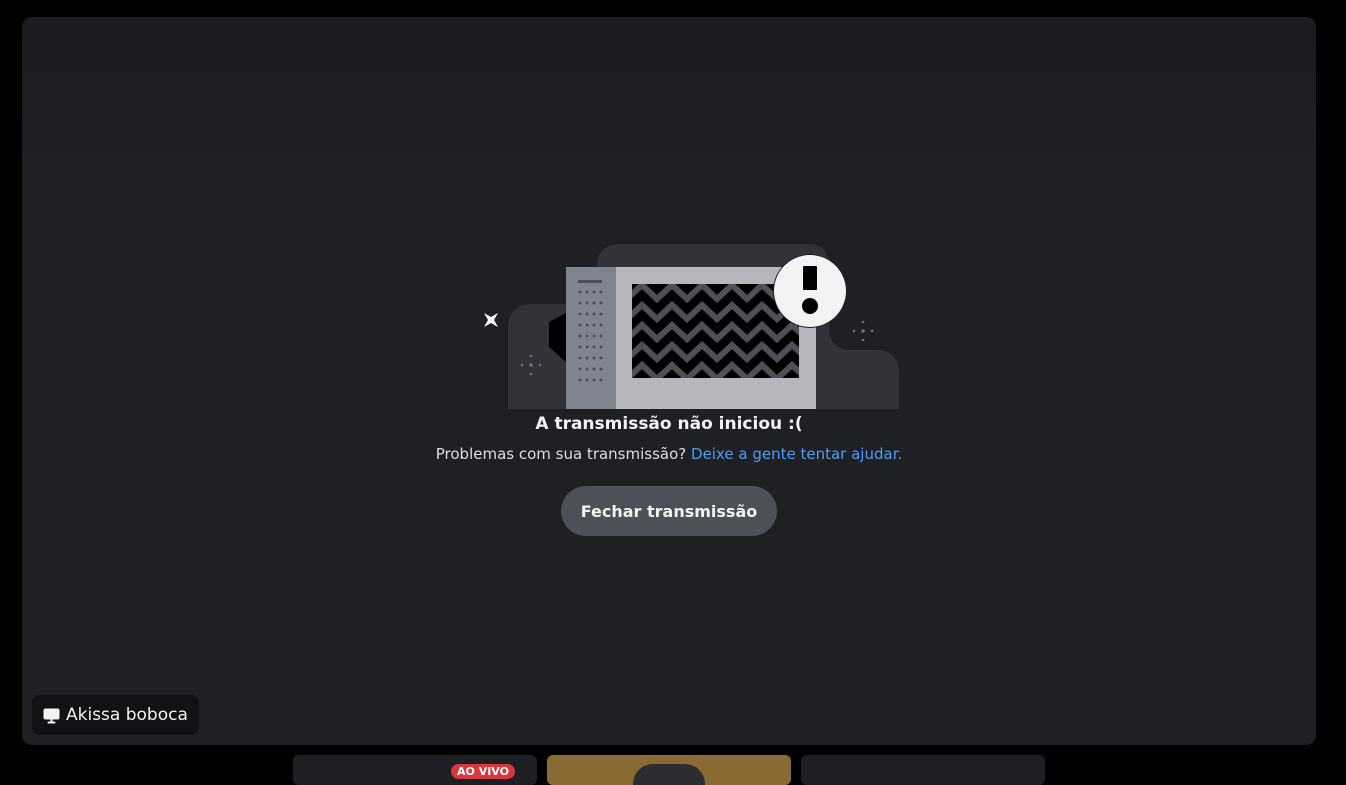  Describe the element at coordinates (51, 715) in the screenshot. I see `screen-share-icon` at that location.